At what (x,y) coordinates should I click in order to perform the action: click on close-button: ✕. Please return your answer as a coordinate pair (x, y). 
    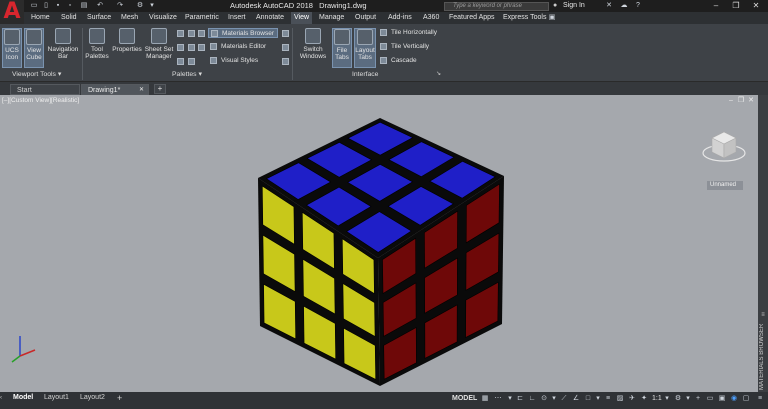
    Looking at the image, I should click on (756, 6).